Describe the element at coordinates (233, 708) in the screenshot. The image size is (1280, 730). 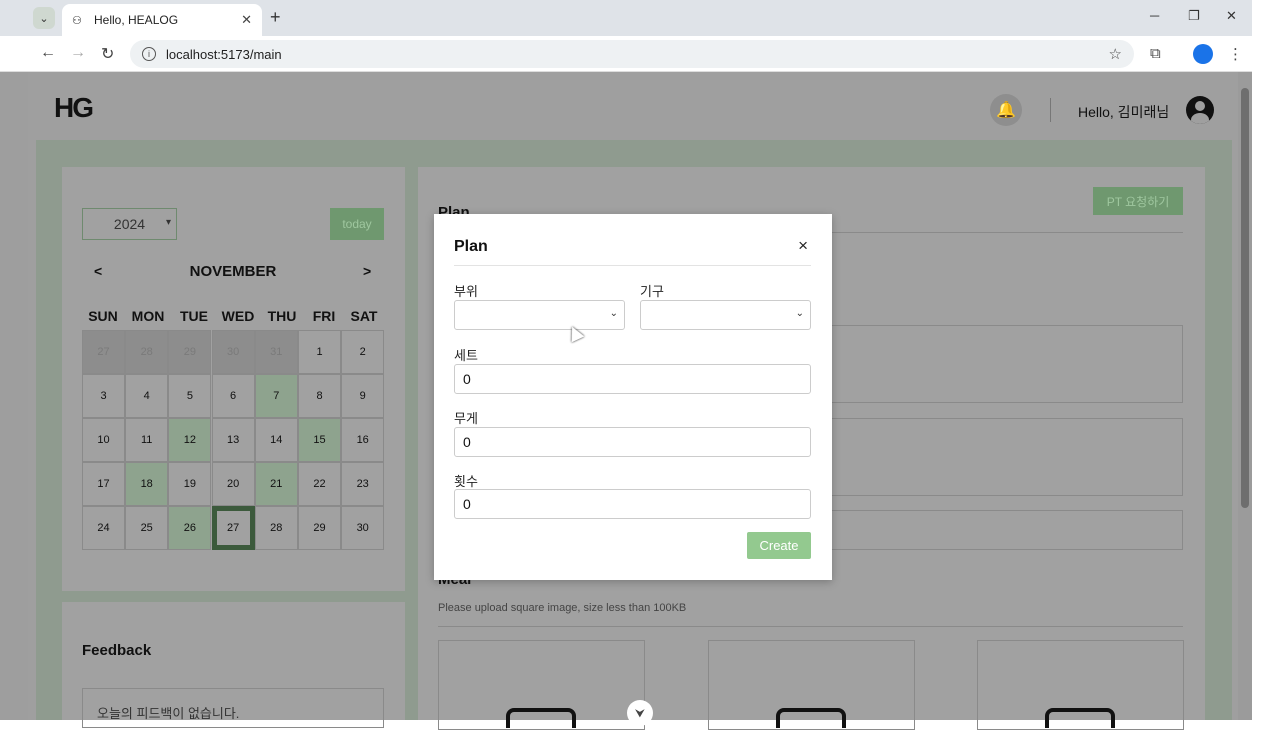
I see `feedback-empty-message: 오늘의 피드백이 없습니다.` at that location.